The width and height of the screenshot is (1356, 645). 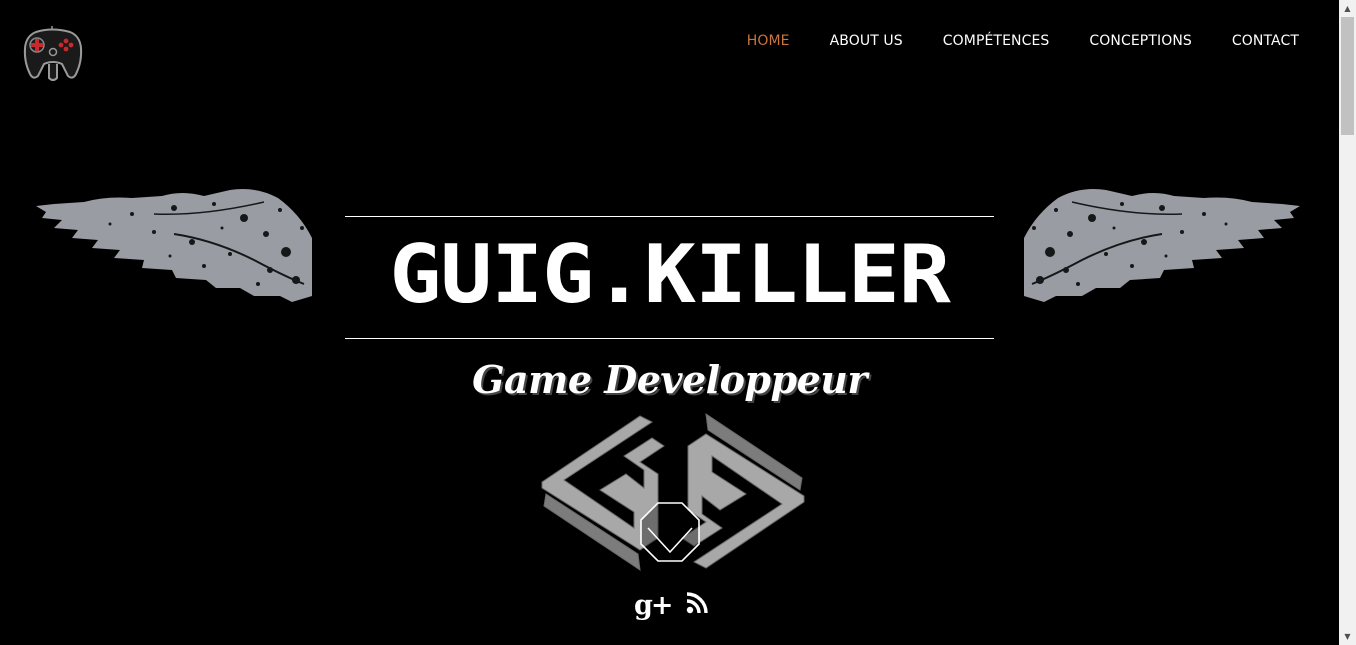 What do you see at coordinates (669, 274) in the screenshot?
I see `hero-title: GUIG.KILLER` at bounding box center [669, 274].